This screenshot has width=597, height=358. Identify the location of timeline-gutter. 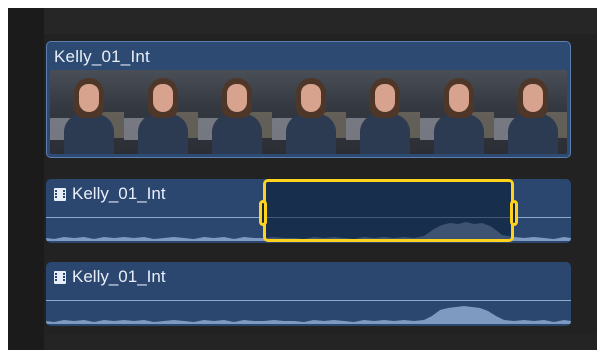
(26, 179).